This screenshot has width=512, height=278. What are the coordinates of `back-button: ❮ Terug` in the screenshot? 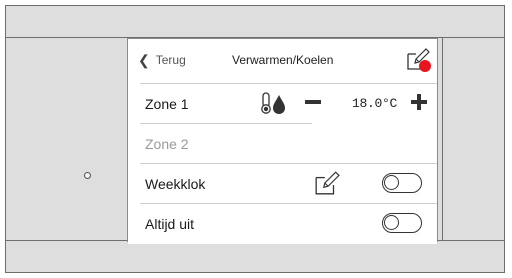 It's located at (162, 60).